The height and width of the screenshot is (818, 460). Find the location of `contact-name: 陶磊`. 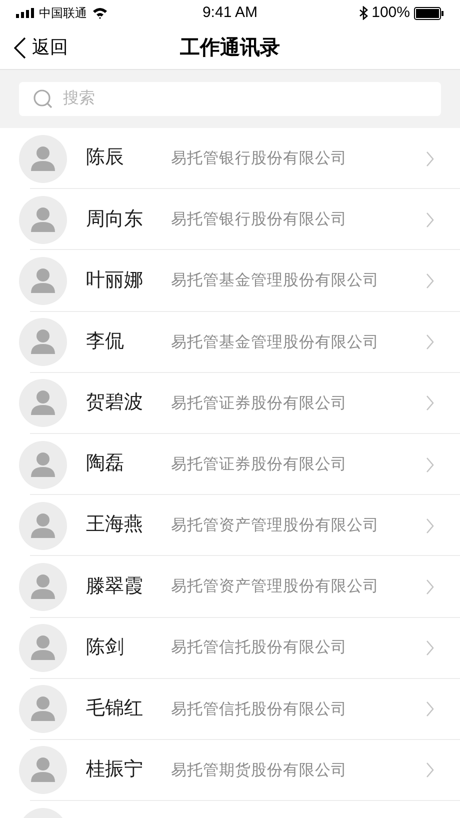

contact-name: 陶磊 is located at coordinates (105, 464).